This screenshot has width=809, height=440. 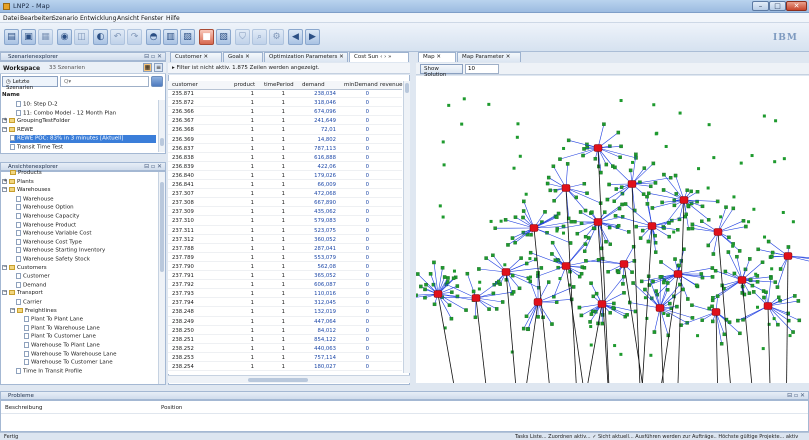 What do you see at coordinates (315, 112) in the screenshot?
I see `cell-demand: 674,096` at bounding box center [315, 112].